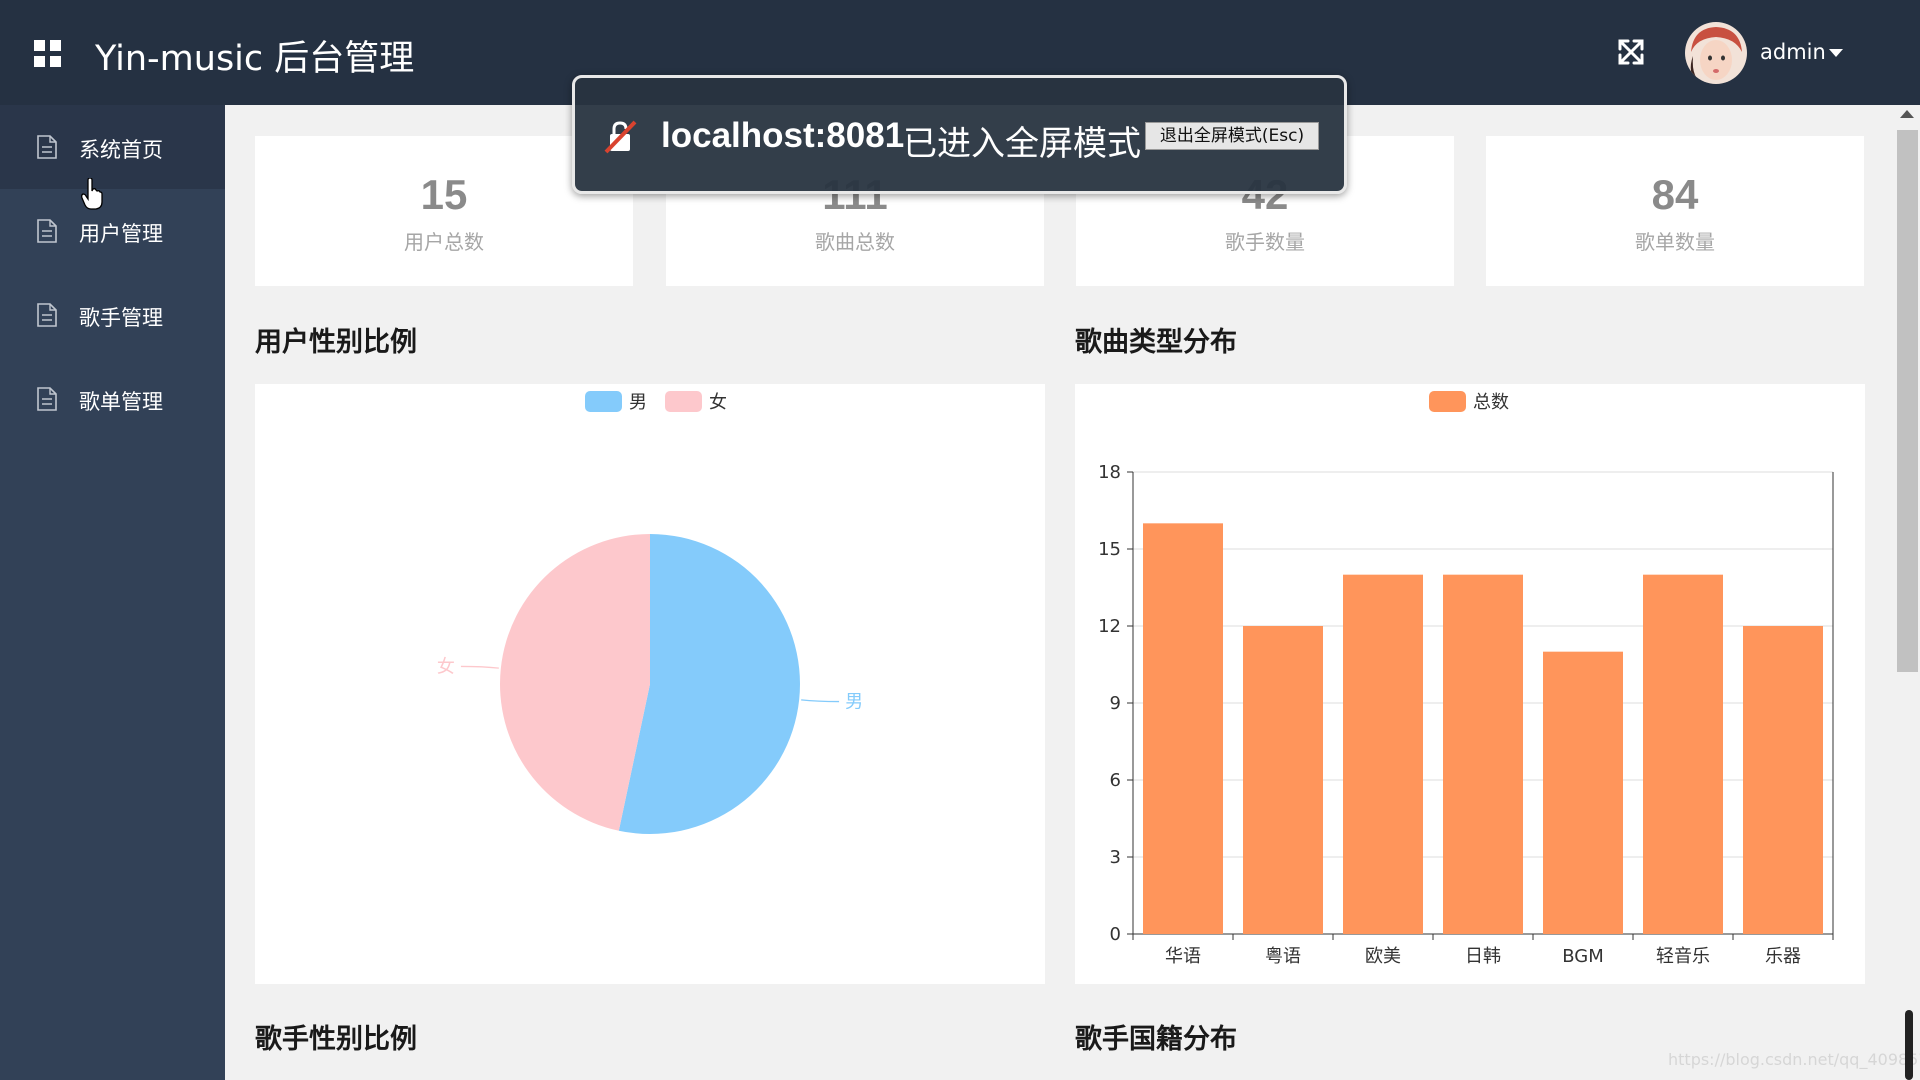  I want to click on toast-message: 已进入全屏模式, so click(1022, 144).